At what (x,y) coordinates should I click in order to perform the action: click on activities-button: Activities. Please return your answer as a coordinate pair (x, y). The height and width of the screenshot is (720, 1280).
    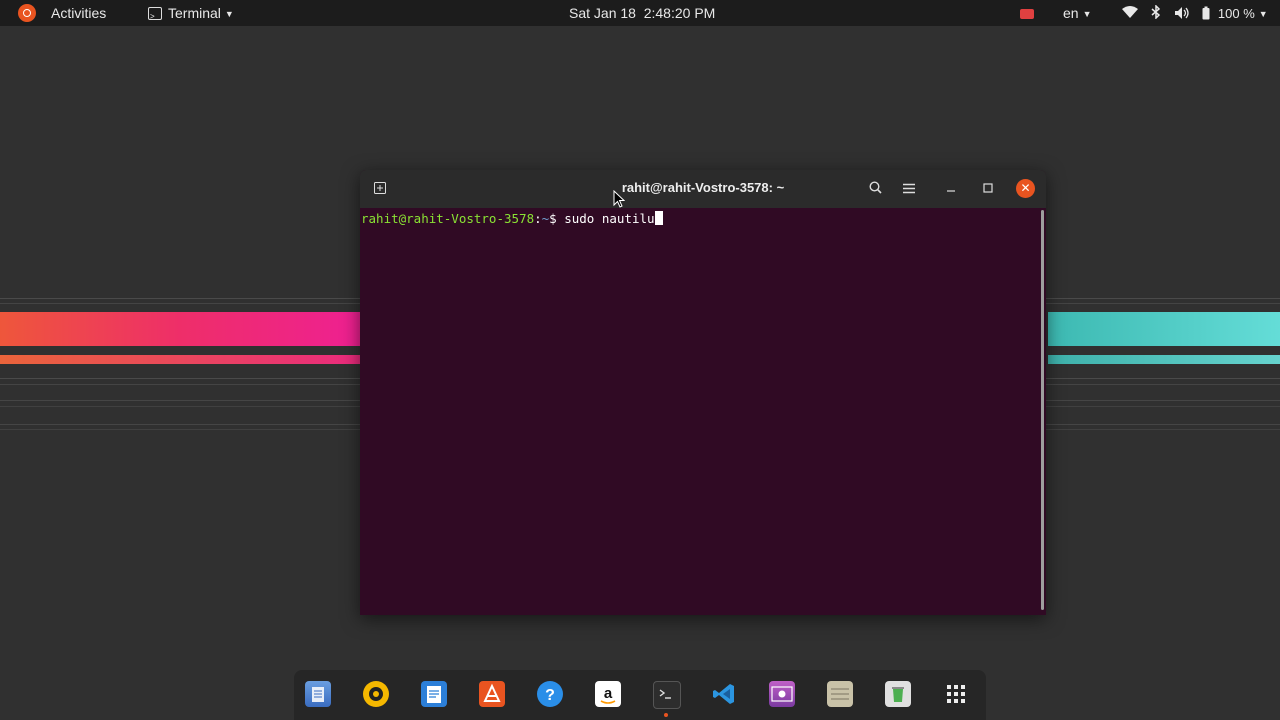
    Looking at the image, I should click on (78, 13).